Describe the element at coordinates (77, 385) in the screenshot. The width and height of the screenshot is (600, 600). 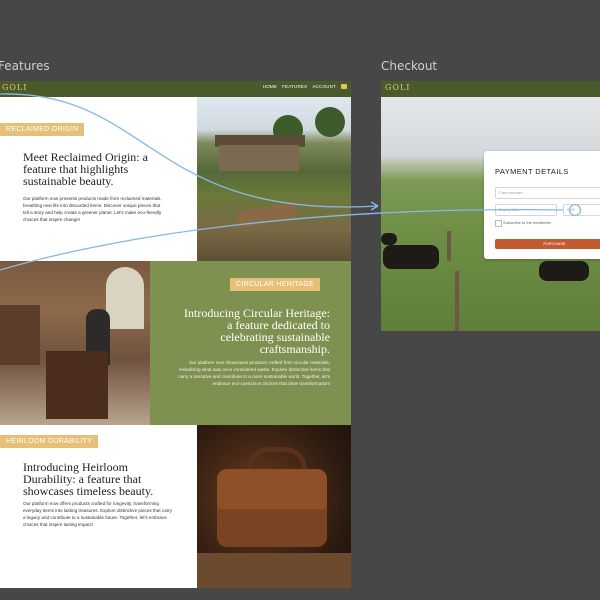
I see `cabinet-shape` at that location.